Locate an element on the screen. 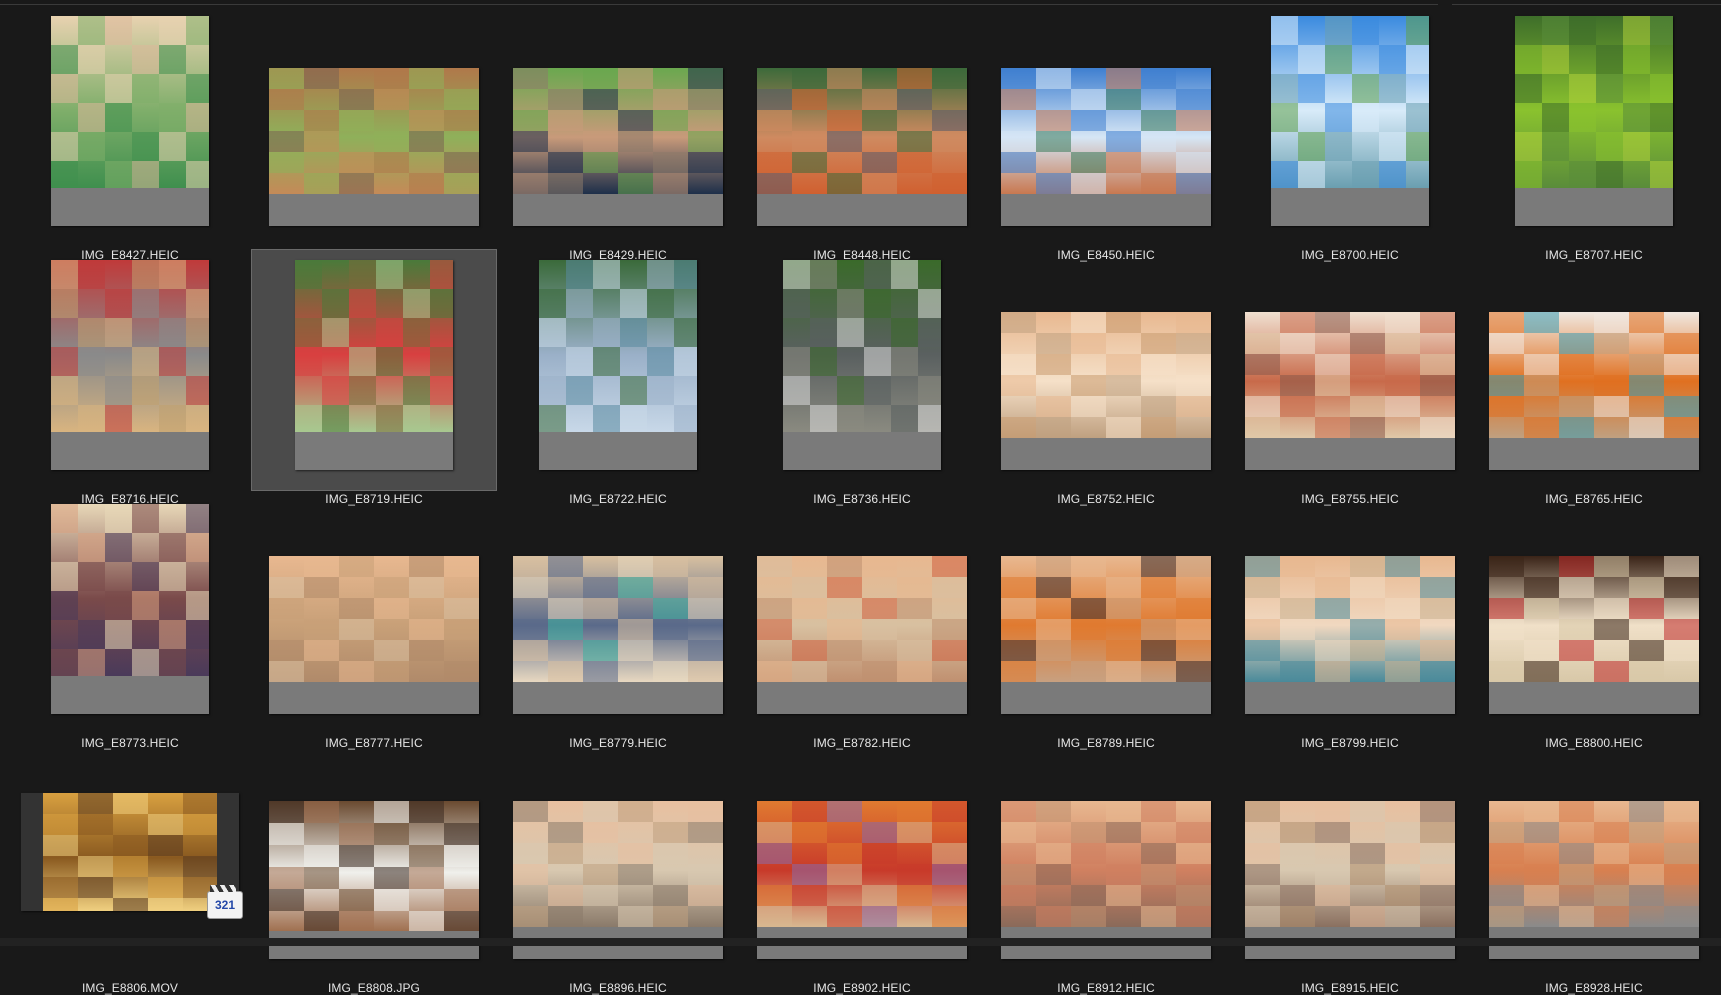  file-tile: IMG_E8722.HEIC is located at coordinates (618, 383).